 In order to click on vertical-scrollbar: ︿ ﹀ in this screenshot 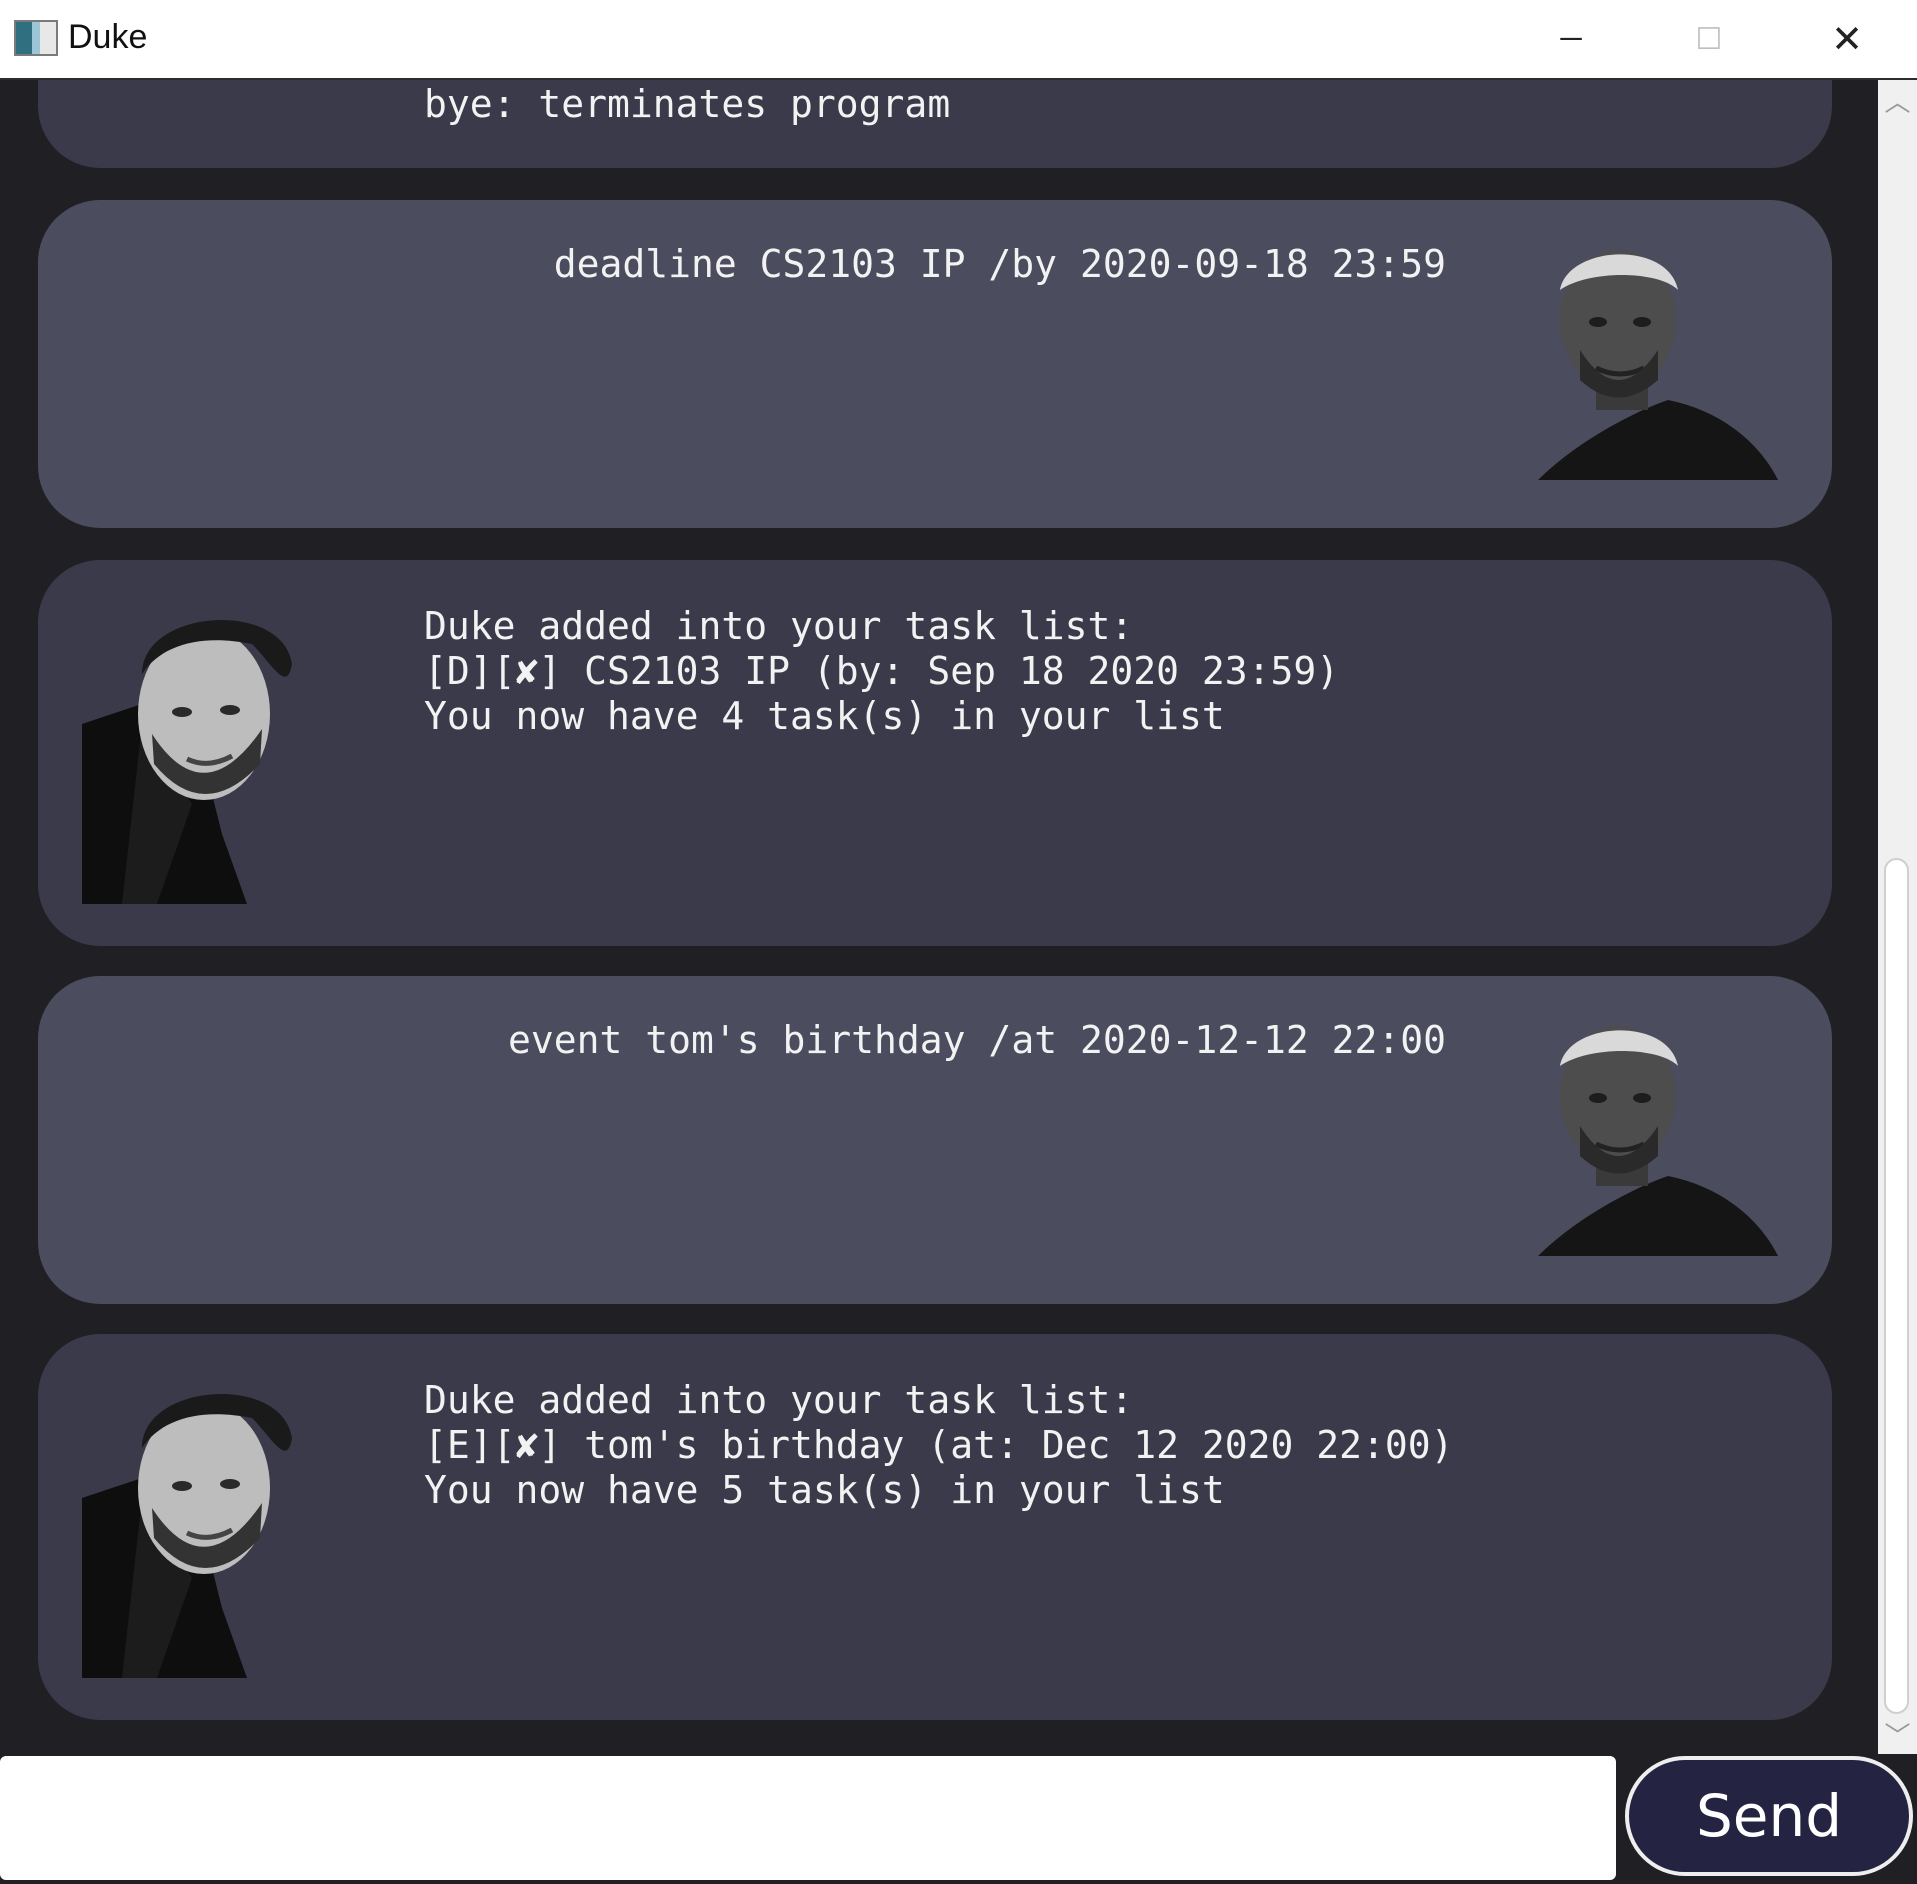, I will do `click(1897, 917)`.